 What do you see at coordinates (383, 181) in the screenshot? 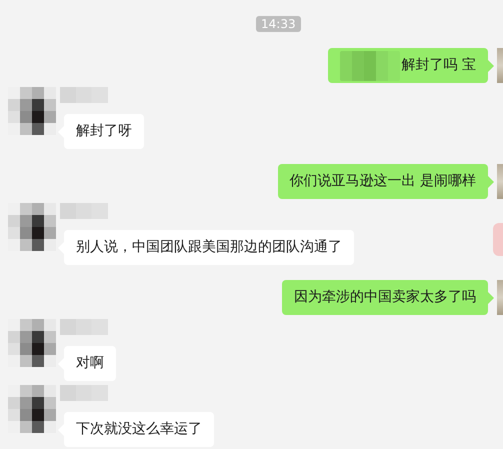
I see `message-text: 你们说亚马逊这一出 是闹哪样` at bounding box center [383, 181].